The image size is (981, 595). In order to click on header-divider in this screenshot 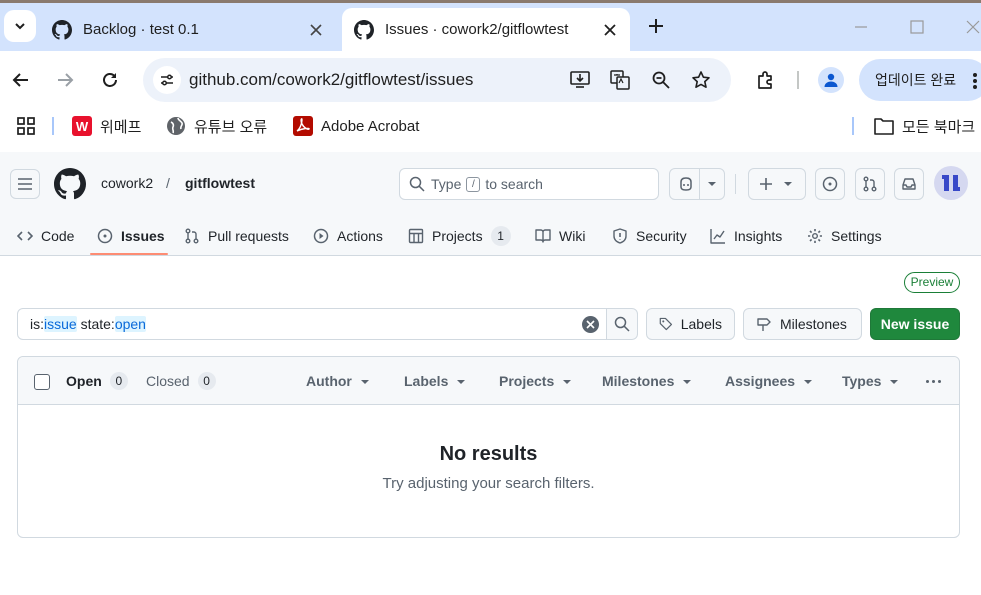, I will do `click(735, 184)`.